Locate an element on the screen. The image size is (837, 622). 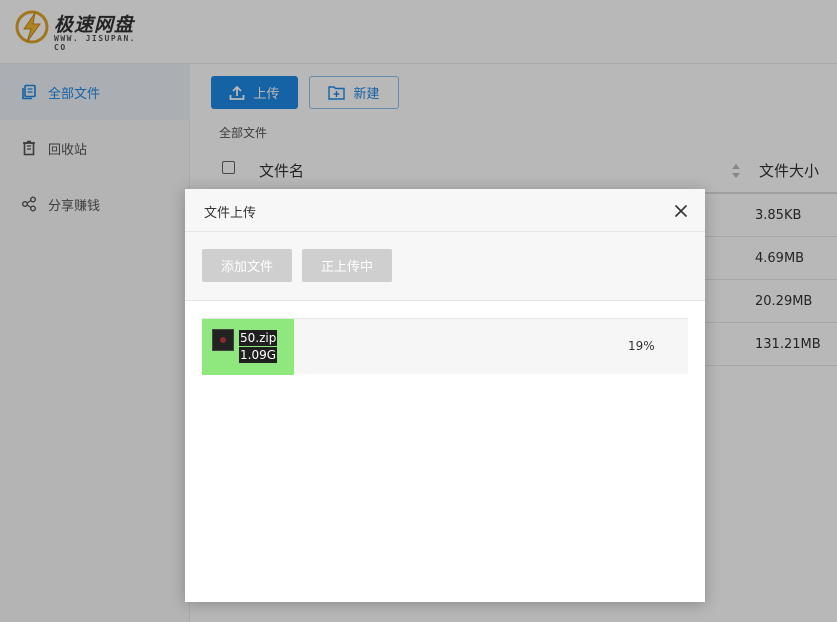
uploading-button: 正上传中 is located at coordinates (347, 265).